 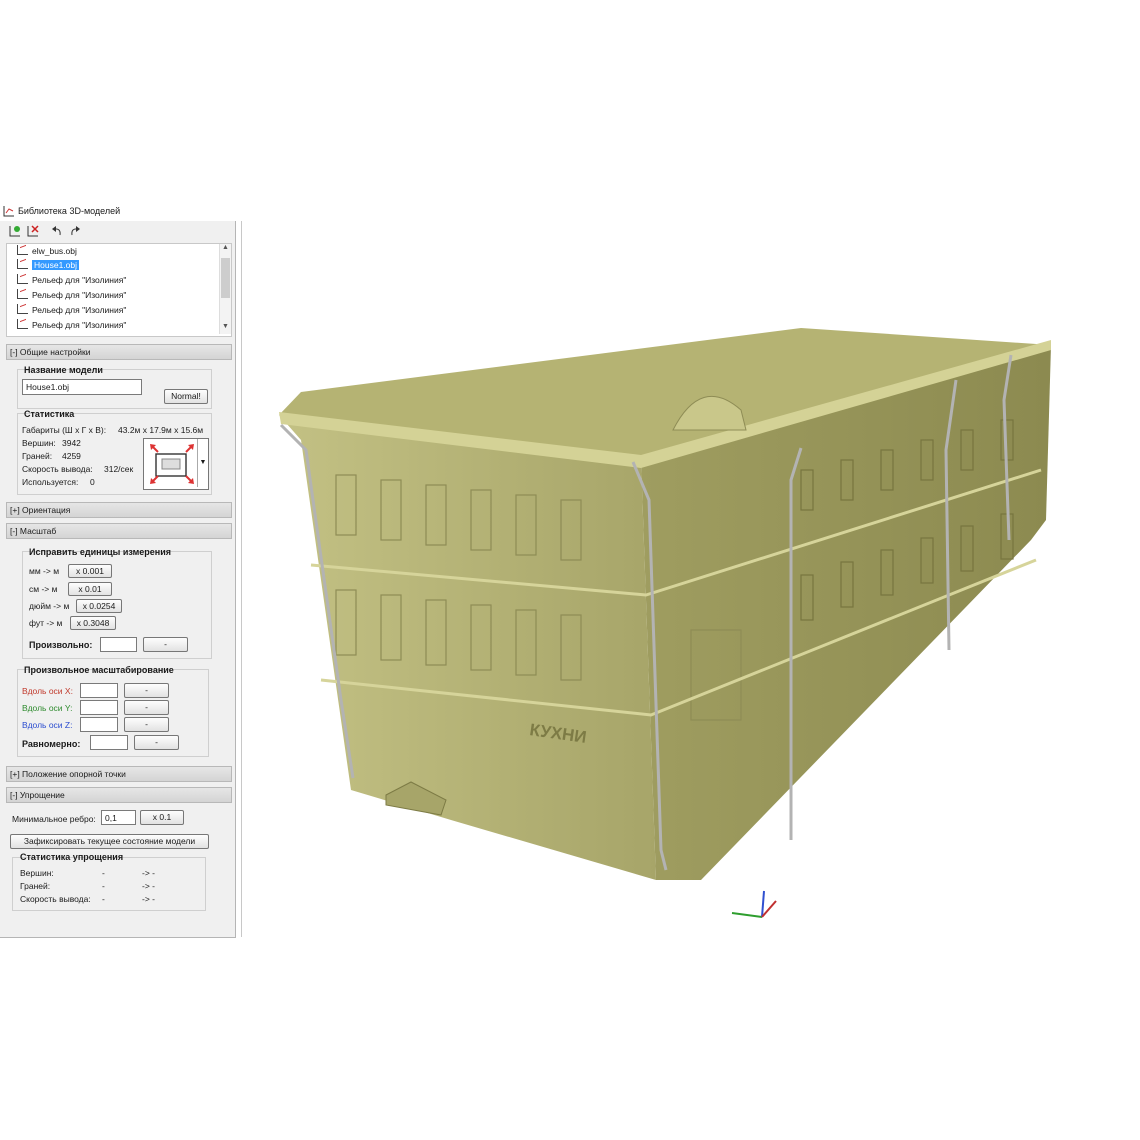 I want to click on dims-label: Габариты (Ш х Г х В):, so click(x=64, y=430).